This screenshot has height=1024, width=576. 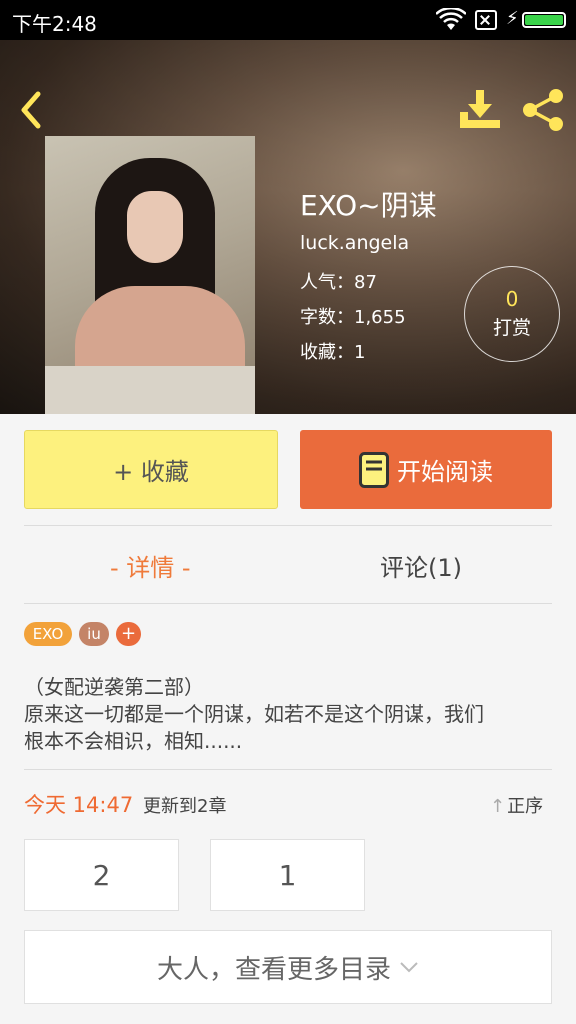 What do you see at coordinates (486, 20) in the screenshot?
I see `no-sim-icon` at bounding box center [486, 20].